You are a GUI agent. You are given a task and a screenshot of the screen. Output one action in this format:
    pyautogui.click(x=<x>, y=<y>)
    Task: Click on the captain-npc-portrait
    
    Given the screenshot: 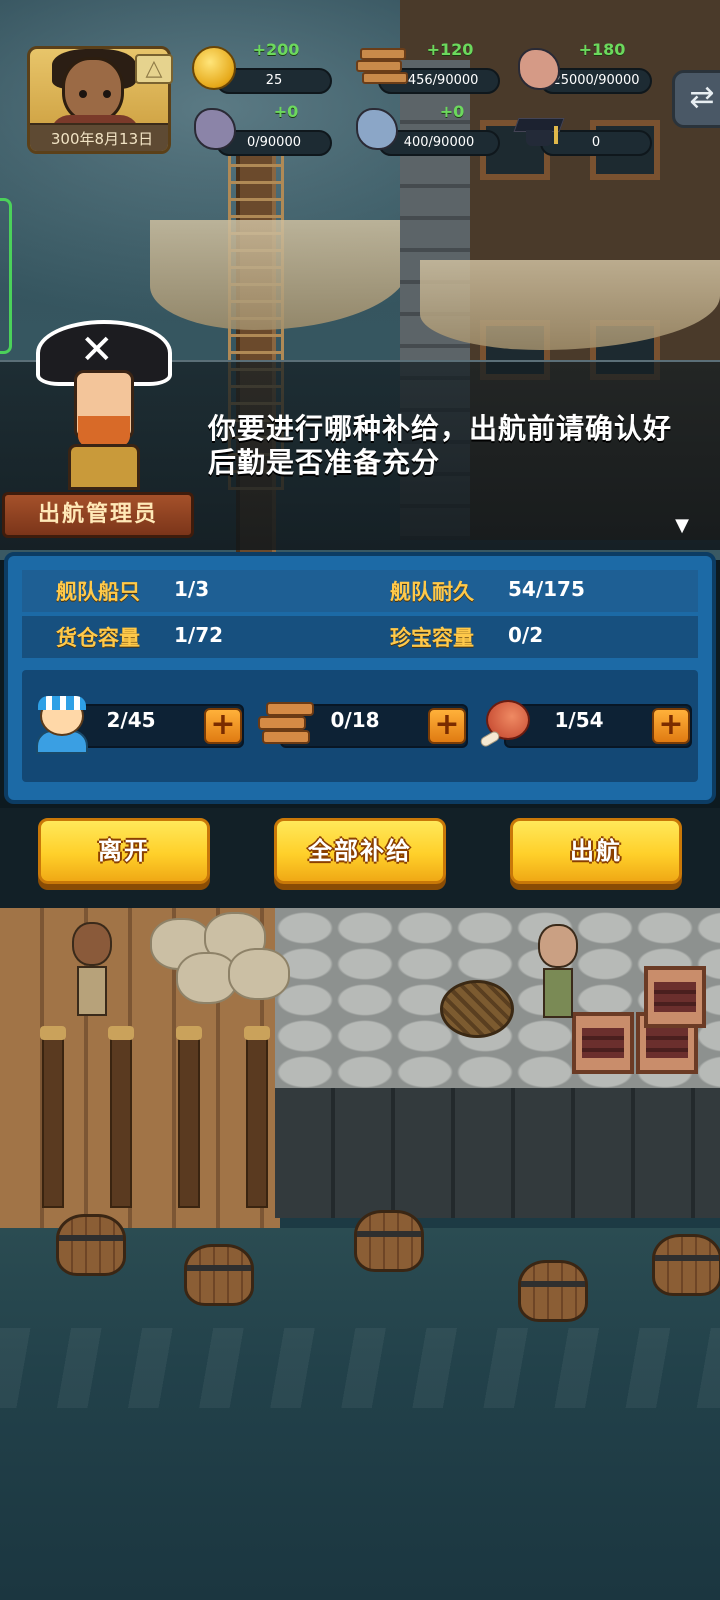 What is the action you would take?
    pyautogui.click(x=104, y=405)
    